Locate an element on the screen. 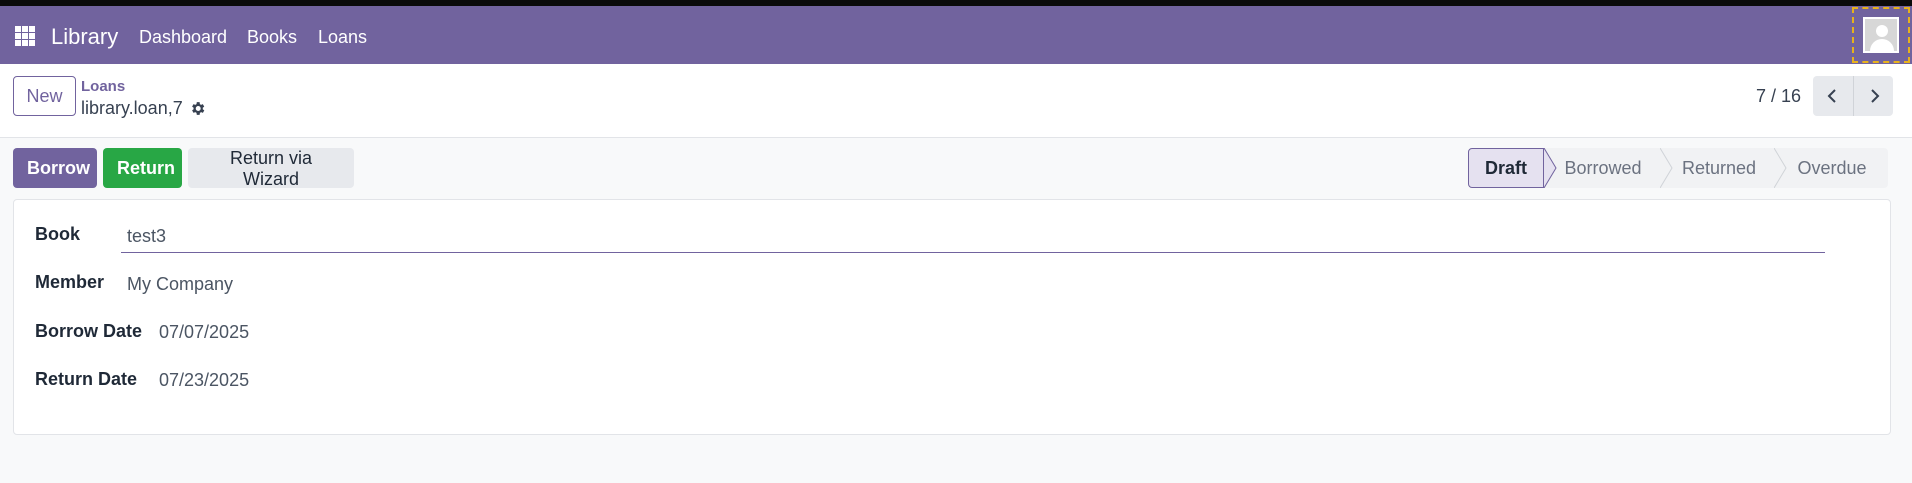 This screenshot has width=1912, height=483. chevron-right-icon is located at coordinates (1874, 96).